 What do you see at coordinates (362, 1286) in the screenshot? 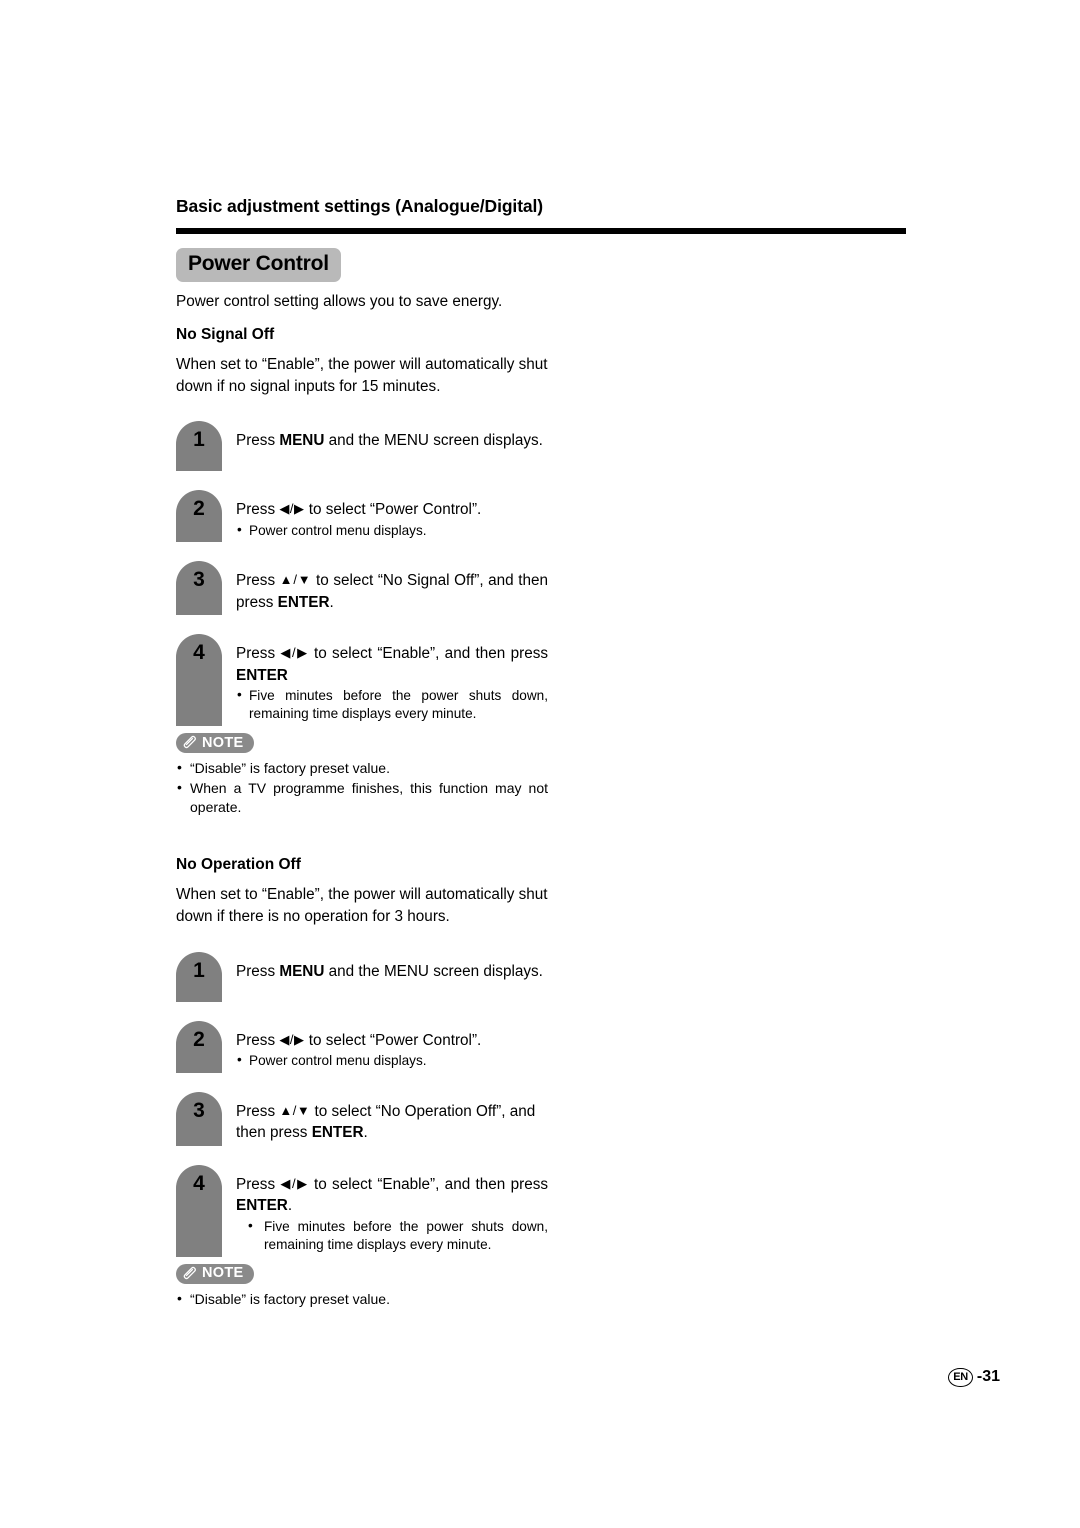
I see `note-block: NOTE “Disable” is factory preset value.` at bounding box center [362, 1286].